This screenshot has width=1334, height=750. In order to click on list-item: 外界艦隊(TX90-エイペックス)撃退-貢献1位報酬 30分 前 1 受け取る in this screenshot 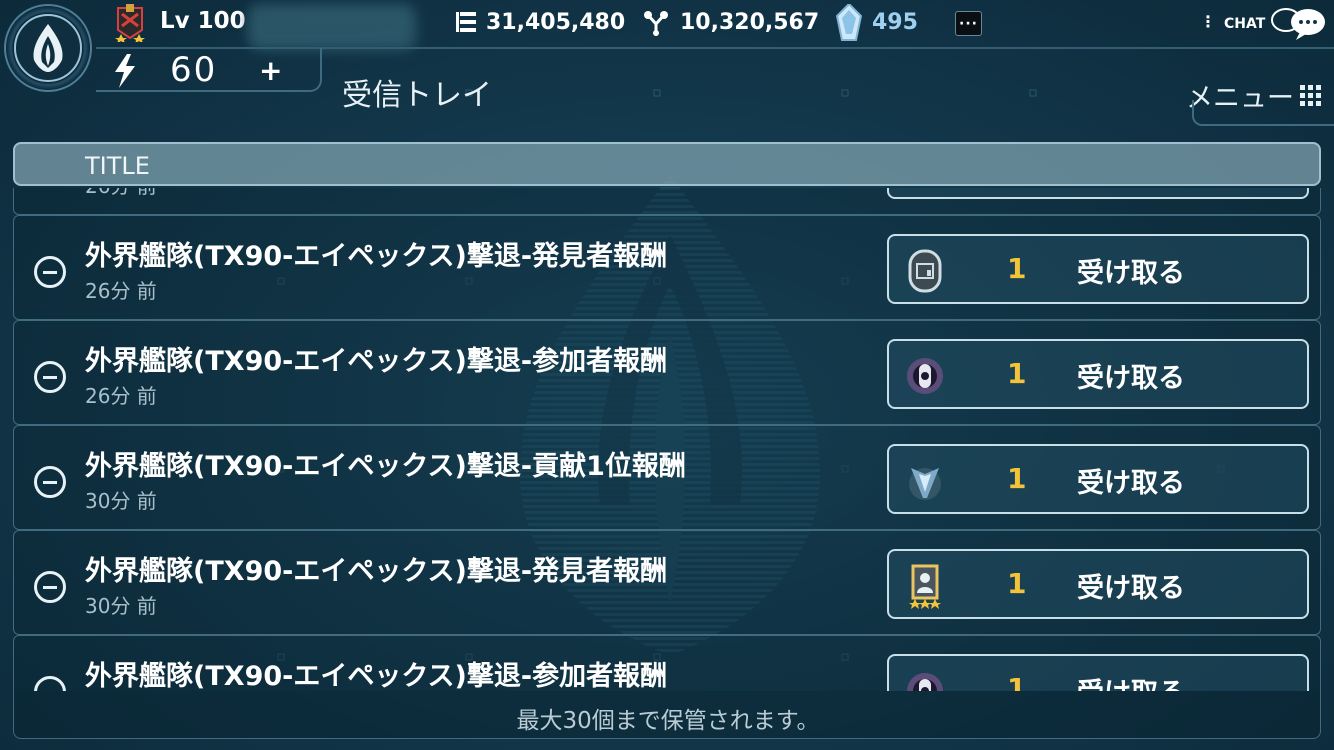, I will do `click(667, 477)`.